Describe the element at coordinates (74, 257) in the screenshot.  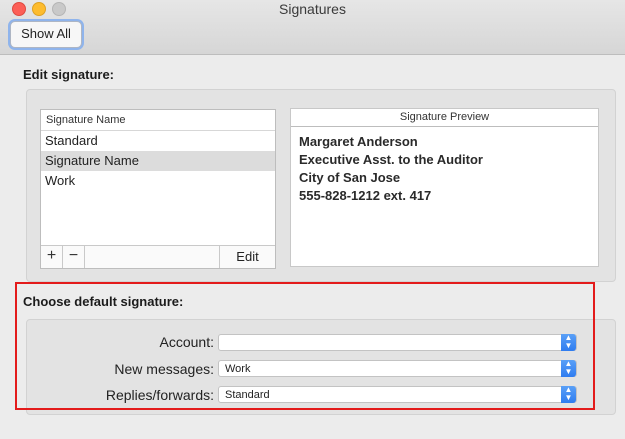
I see `remove-signature-button: −` at that location.